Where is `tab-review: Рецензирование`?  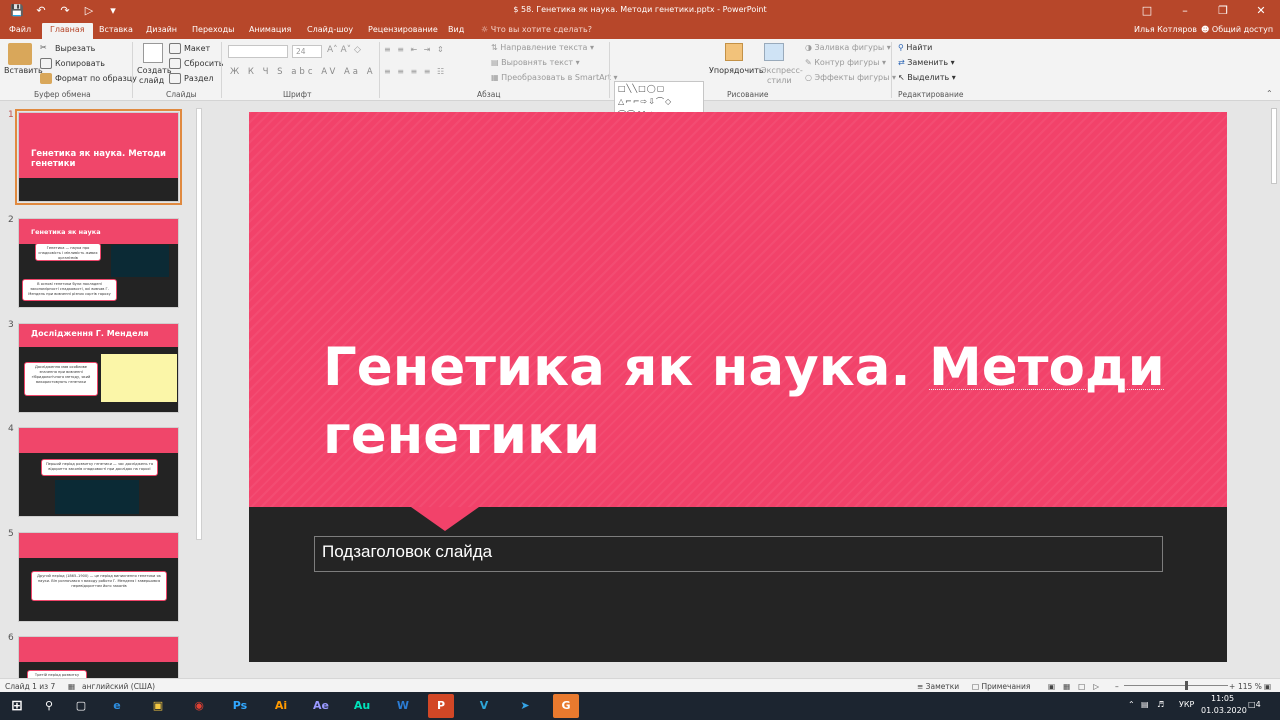
tab-review: Рецензирование is located at coordinates (403, 29).